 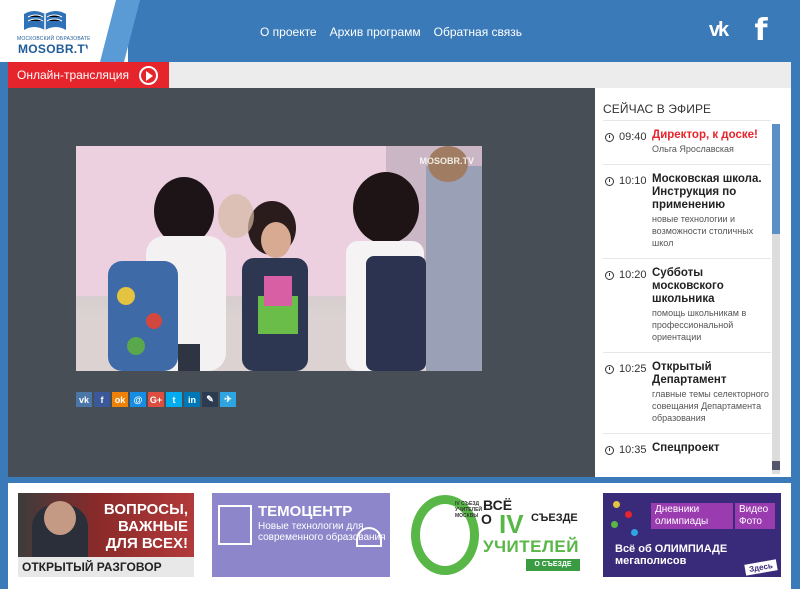 I want to click on temocenter-logo-icon, so click(x=235, y=525).